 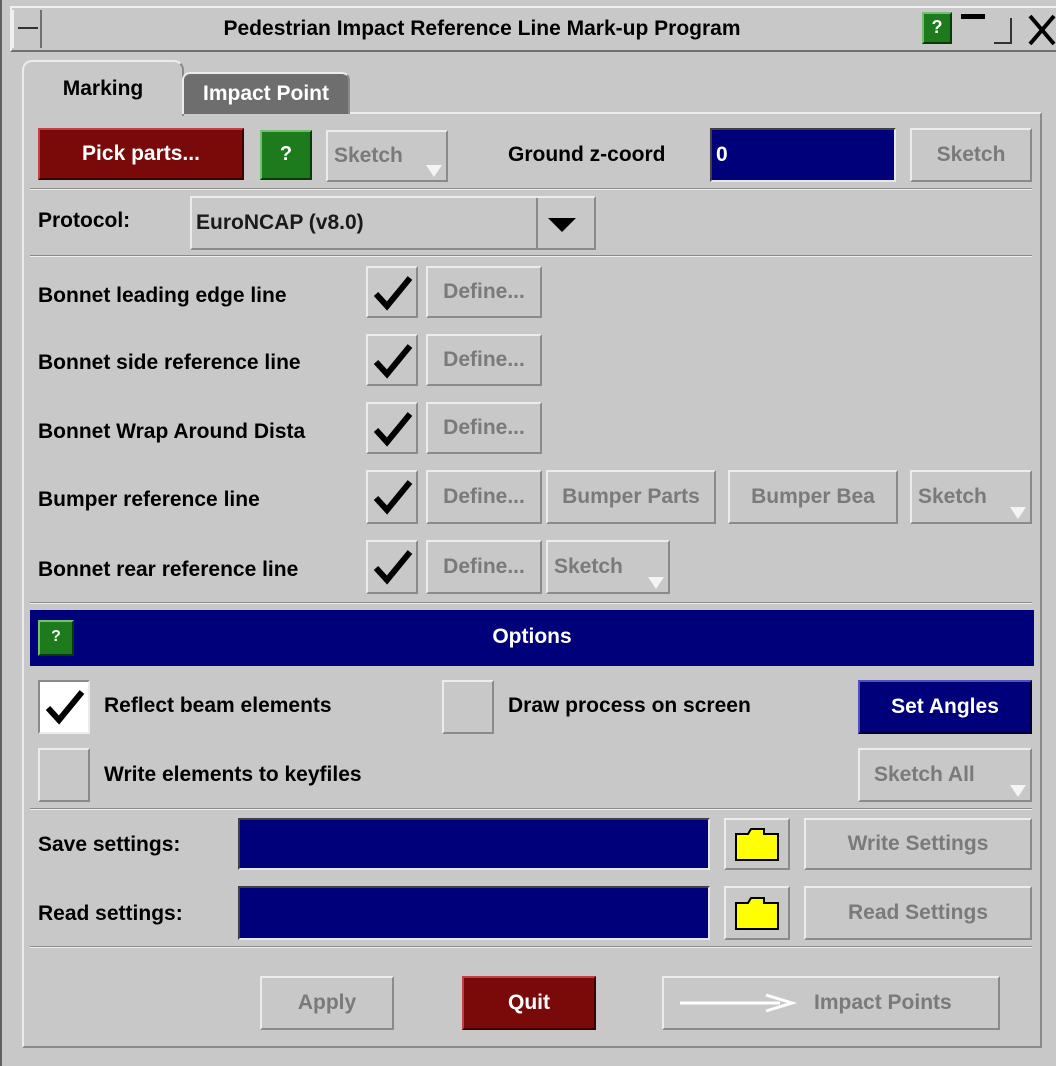 I want to click on read-settings-label: Read settings:, so click(x=110, y=913).